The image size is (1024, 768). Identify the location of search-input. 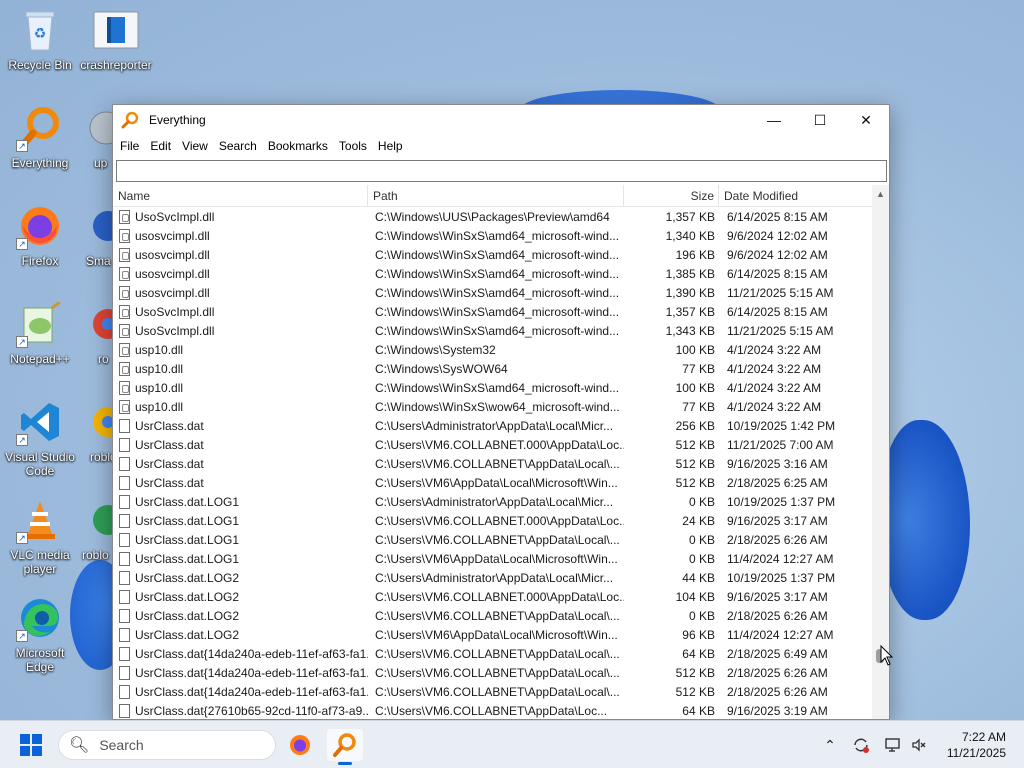
(501, 171).